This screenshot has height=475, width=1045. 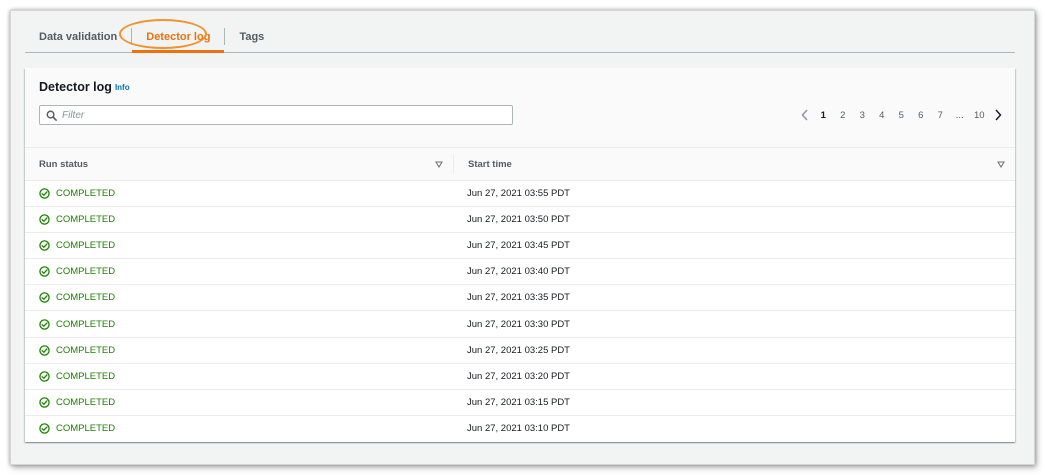 I want to click on table-row: COMPLETED Jun 27, 2021 03:20 PDT, so click(x=520, y=377).